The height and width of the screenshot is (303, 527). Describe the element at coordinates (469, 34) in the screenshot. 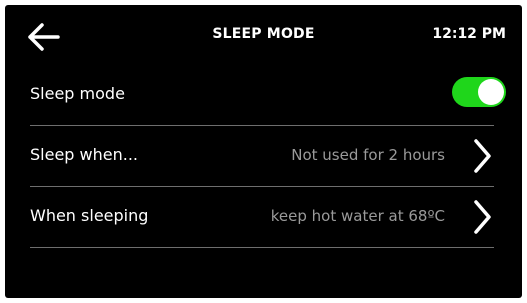

I see `clock-time: 12:12 PM` at that location.